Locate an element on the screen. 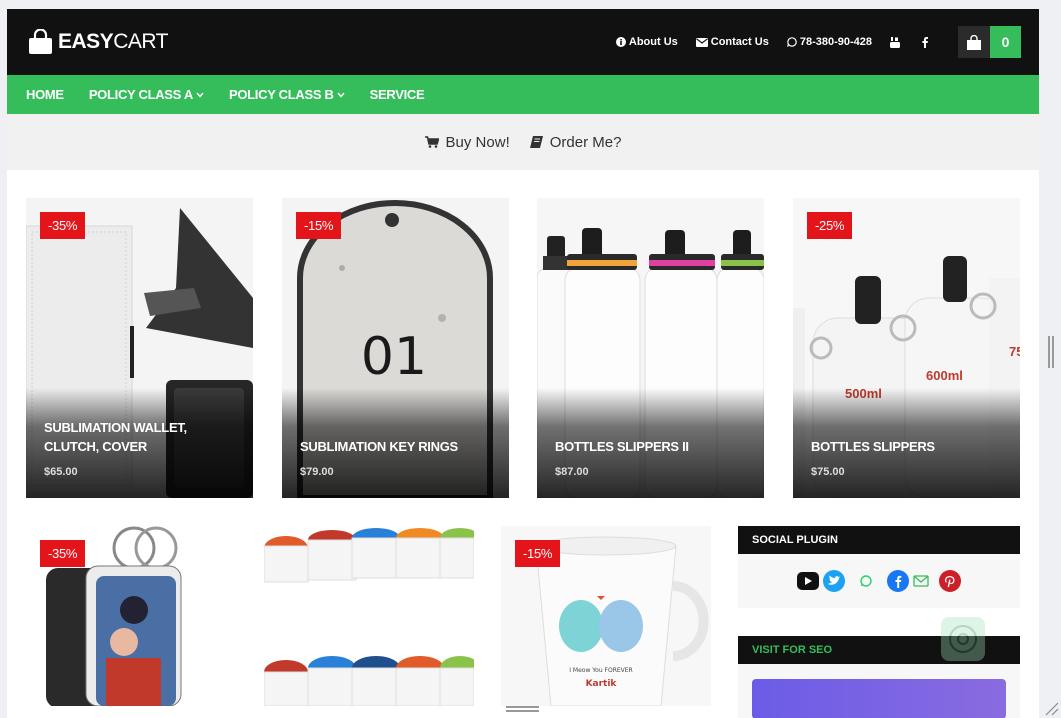 The height and width of the screenshot is (718, 1061). product-card: I Meow You FOREVER Kartik -15% is located at coordinates (606, 616).